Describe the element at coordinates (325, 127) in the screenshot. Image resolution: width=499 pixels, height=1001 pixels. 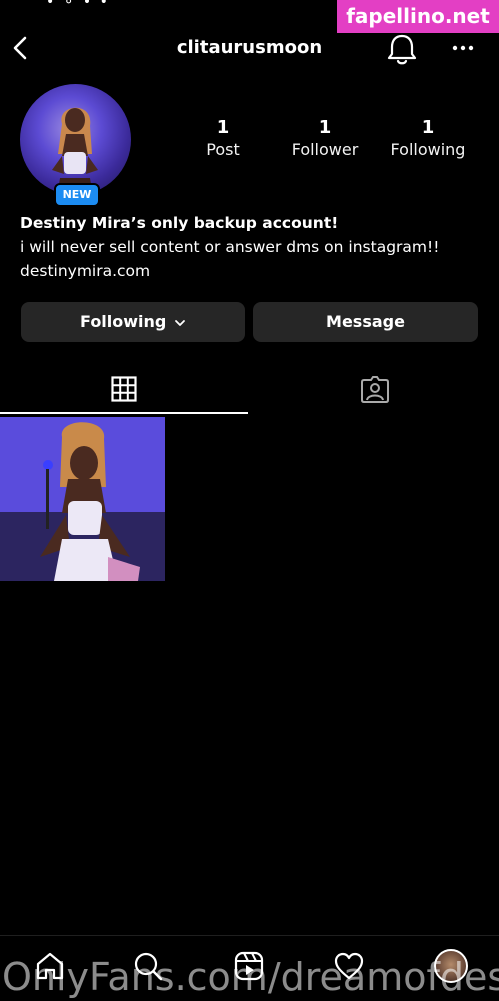
I see `stat-followers-count: 1` at that location.